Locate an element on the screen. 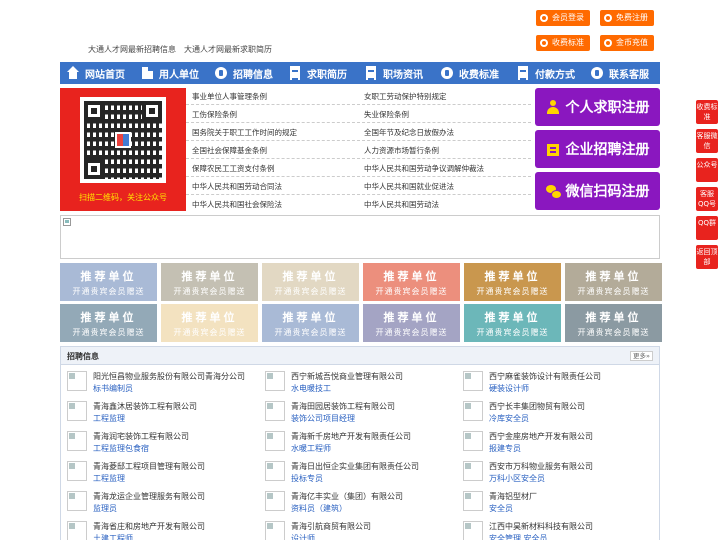 This screenshot has width=720, height=540. job-position: 安全管理 安全员 is located at coordinates (518, 536).